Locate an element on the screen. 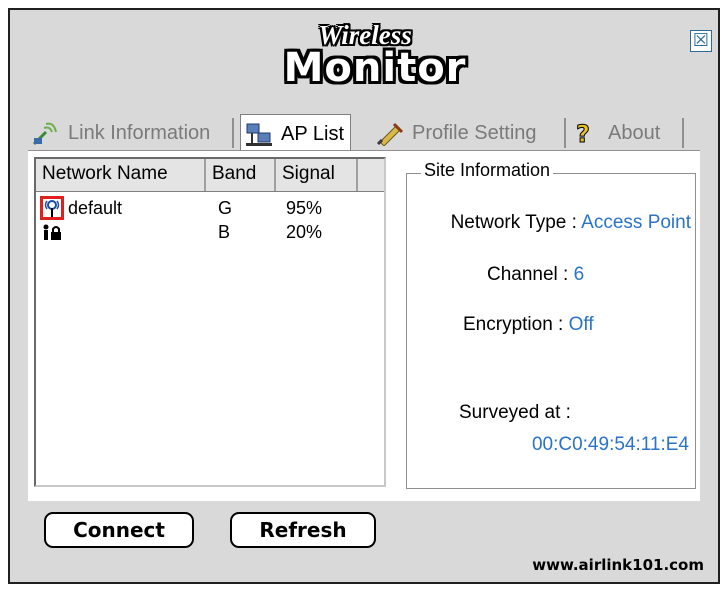 The image size is (727, 595). close-icon: ☒ is located at coordinates (701, 40).